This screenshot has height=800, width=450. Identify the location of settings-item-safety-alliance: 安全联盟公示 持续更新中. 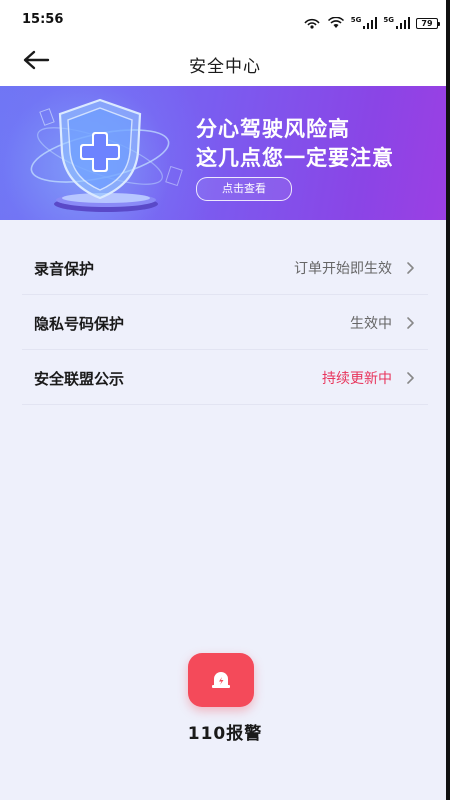
(225, 377).